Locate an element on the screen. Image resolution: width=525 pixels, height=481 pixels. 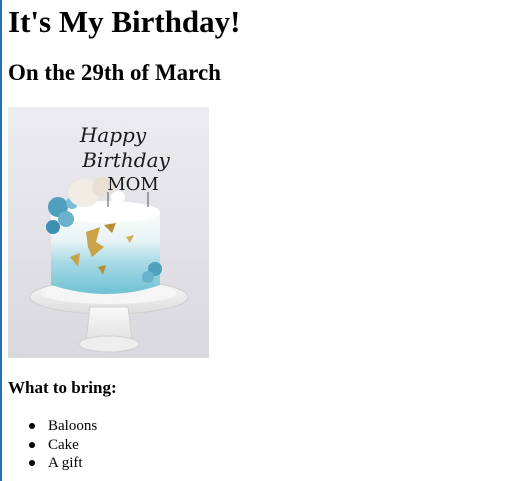
svg-text: Birthday is located at coordinates (125, 160).